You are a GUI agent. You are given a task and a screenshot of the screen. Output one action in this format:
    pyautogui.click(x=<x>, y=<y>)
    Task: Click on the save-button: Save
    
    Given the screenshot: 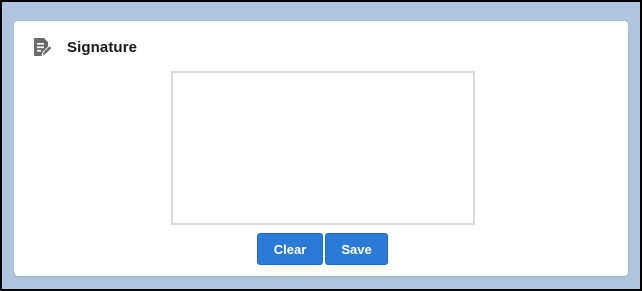 What is the action you would take?
    pyautogui.click(x=356, y=249)
    